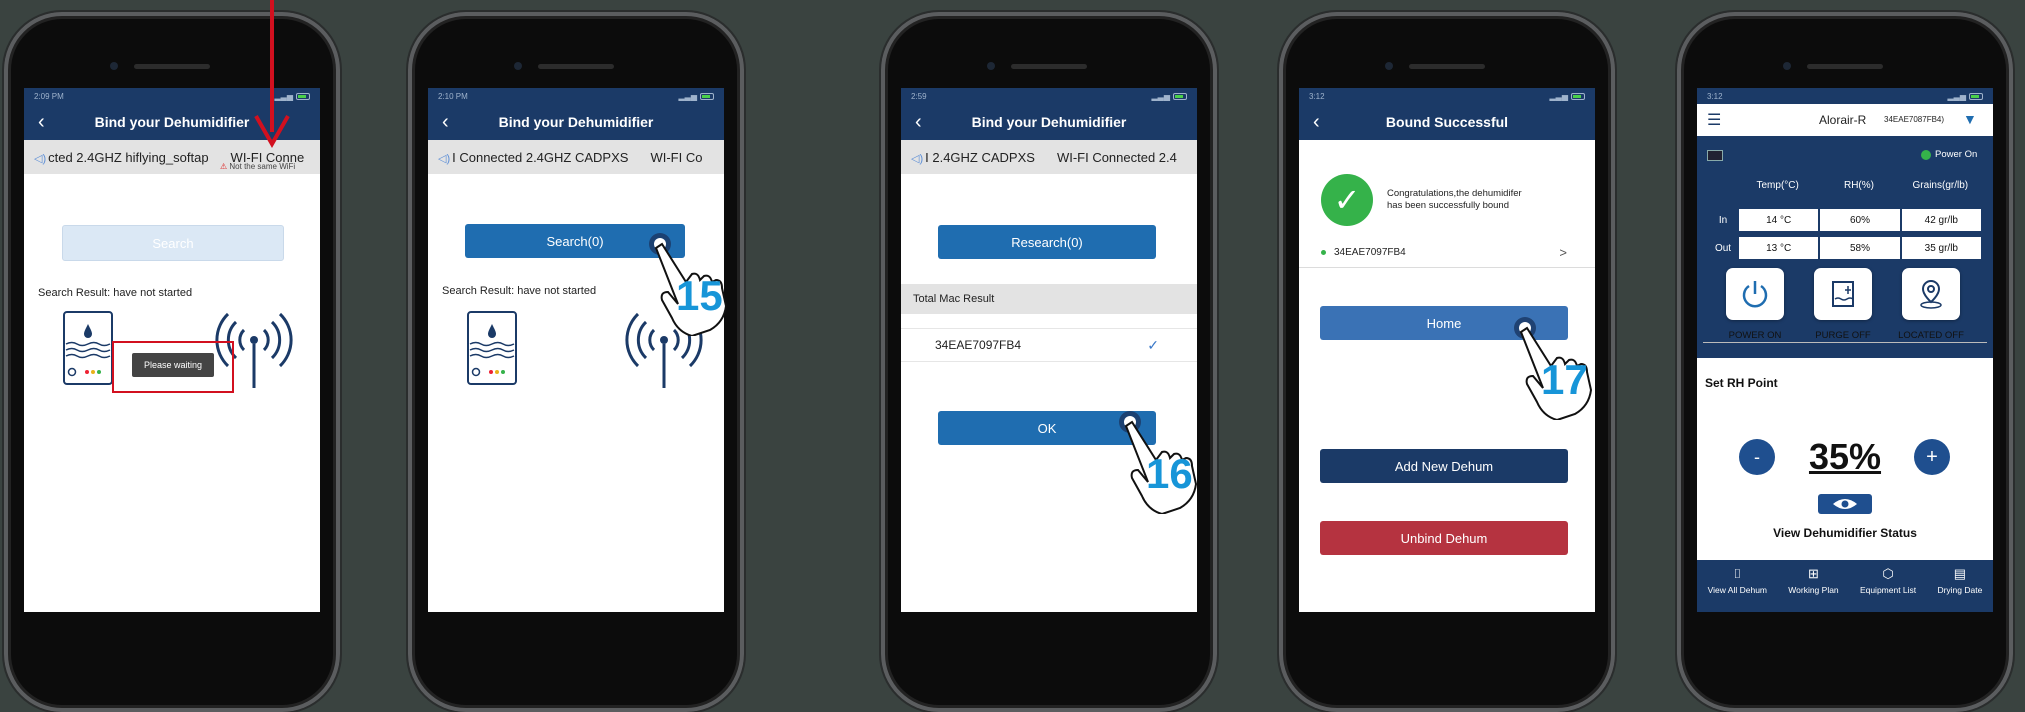  Describe the element at coordinates (1926, 154) in the screenshot. I see `power-dot` at that location.